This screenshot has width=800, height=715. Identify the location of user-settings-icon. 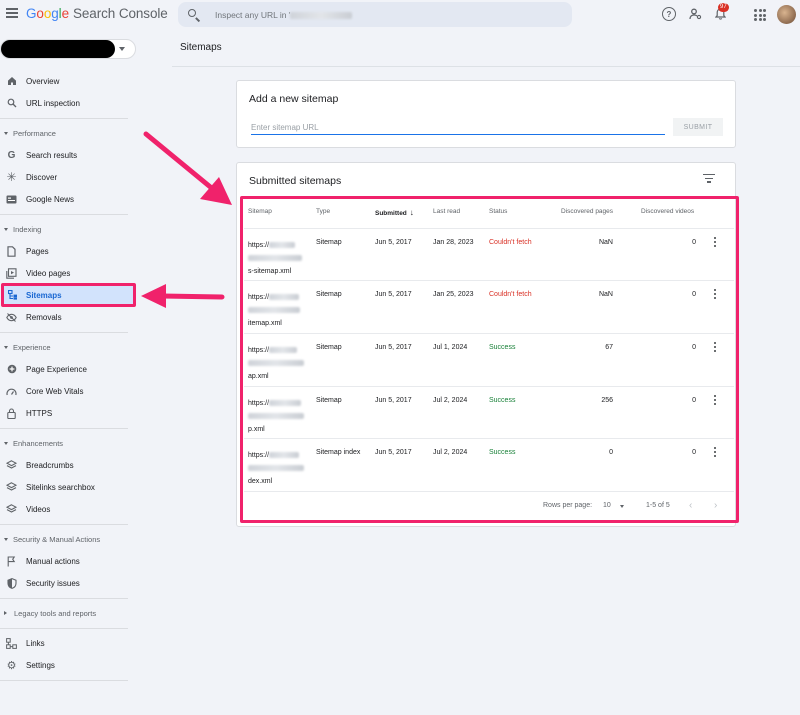
(695, 14).